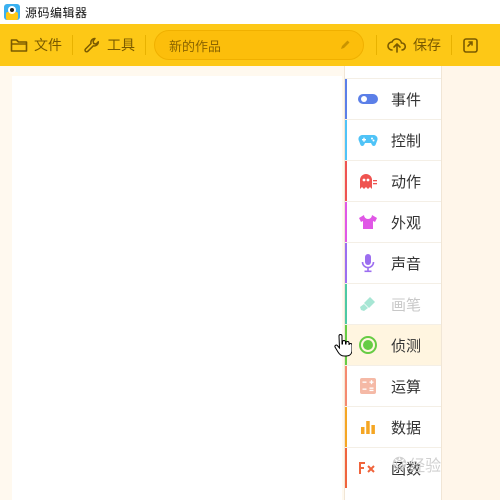 The image size is (500, 500). I want to click on window-title: 源码编辑器, so click(56, 12).